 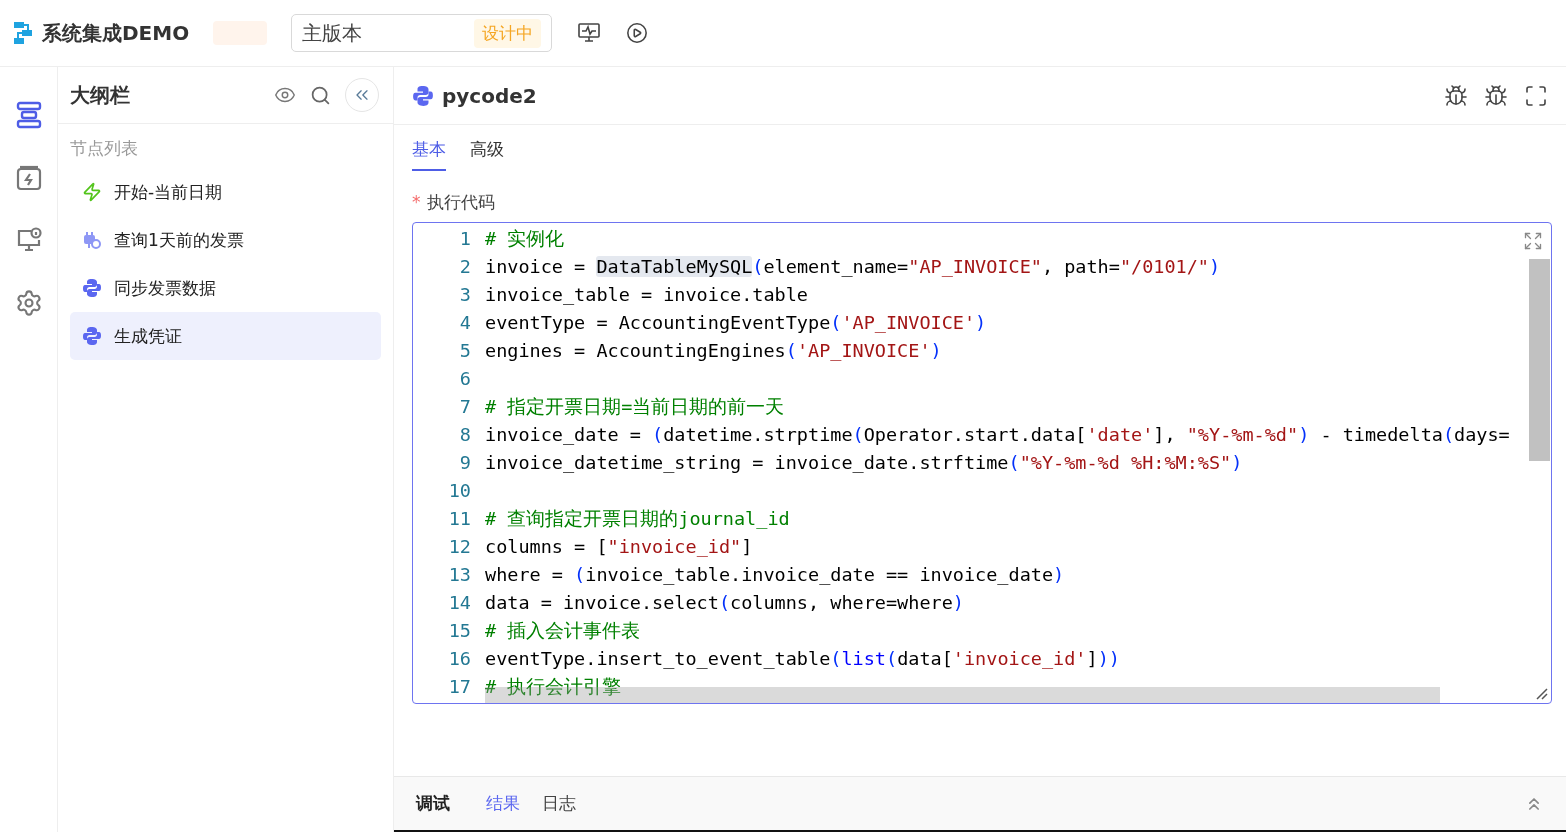 I want to click on node-label: 查询1天前的发票, so click(x=179, y=240).